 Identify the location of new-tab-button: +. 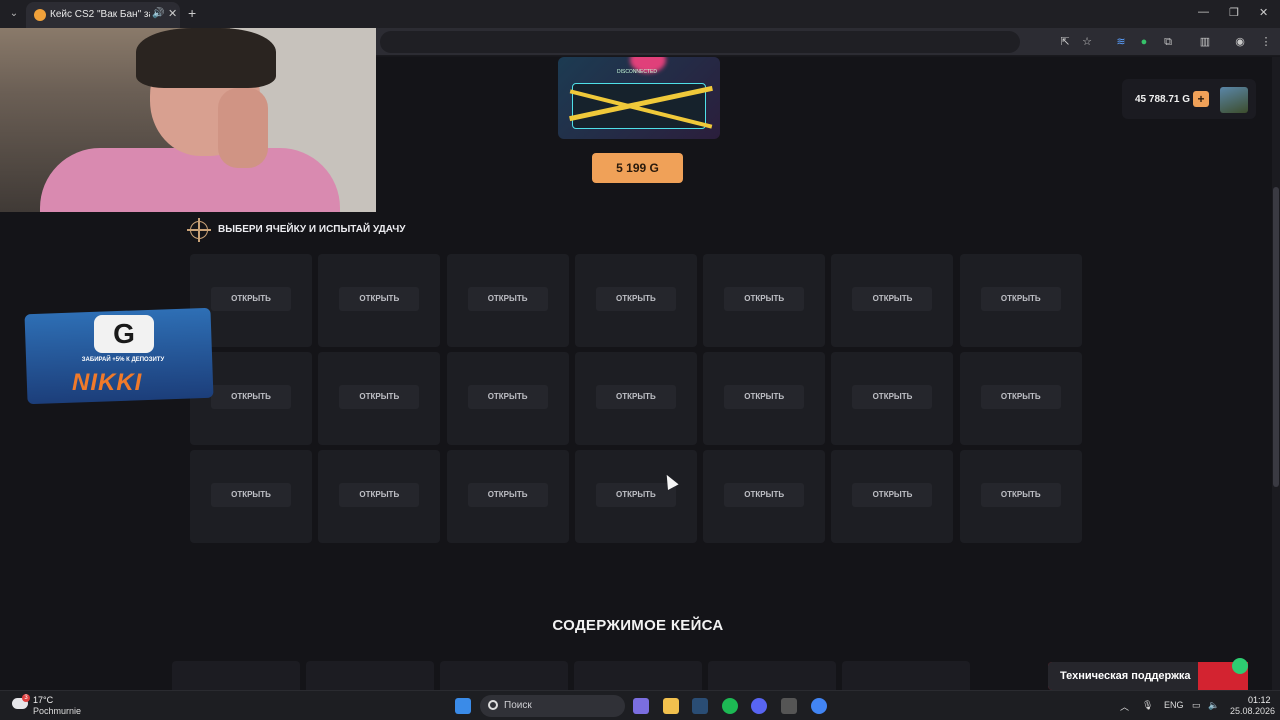
(192, 13).